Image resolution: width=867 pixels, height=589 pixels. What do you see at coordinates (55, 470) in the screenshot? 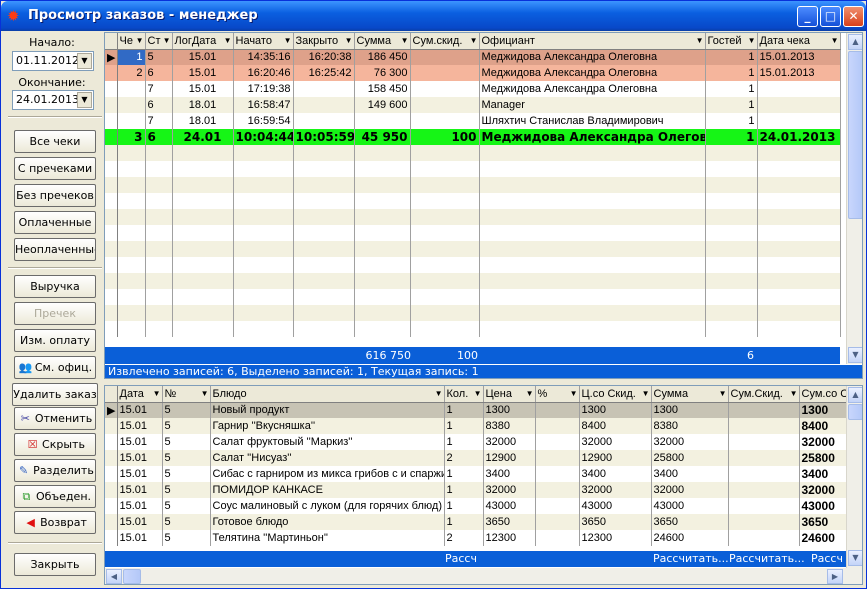
I see `split-button: ✎ Разделить` at bounding box center [55, 470].